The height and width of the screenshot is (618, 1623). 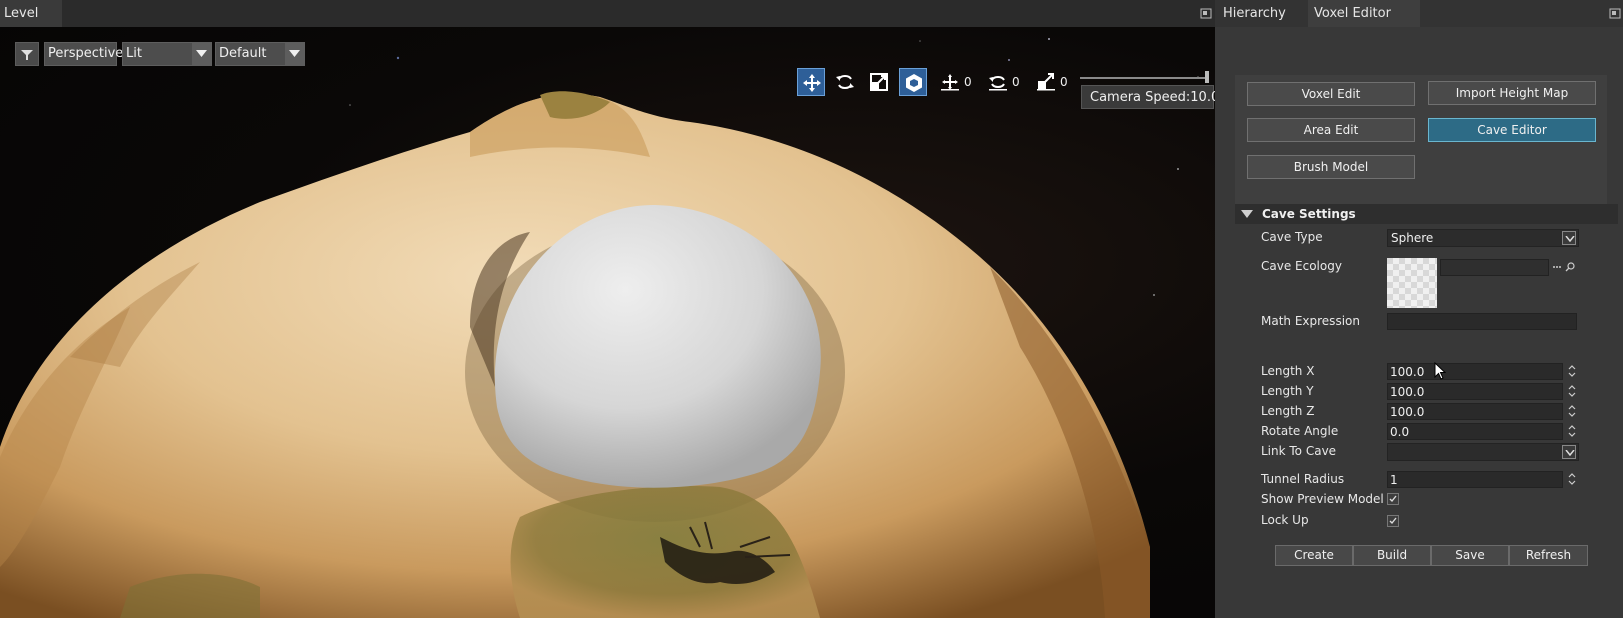 I want to click on rotate-tool-button, so click(x=845, y=82).